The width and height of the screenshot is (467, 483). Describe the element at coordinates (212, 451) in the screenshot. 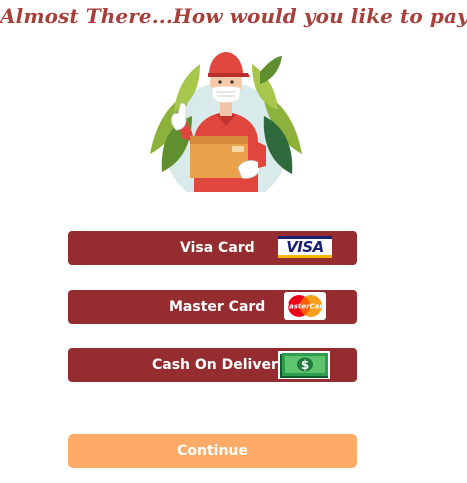

I see `continue-button: Continue` at that location.